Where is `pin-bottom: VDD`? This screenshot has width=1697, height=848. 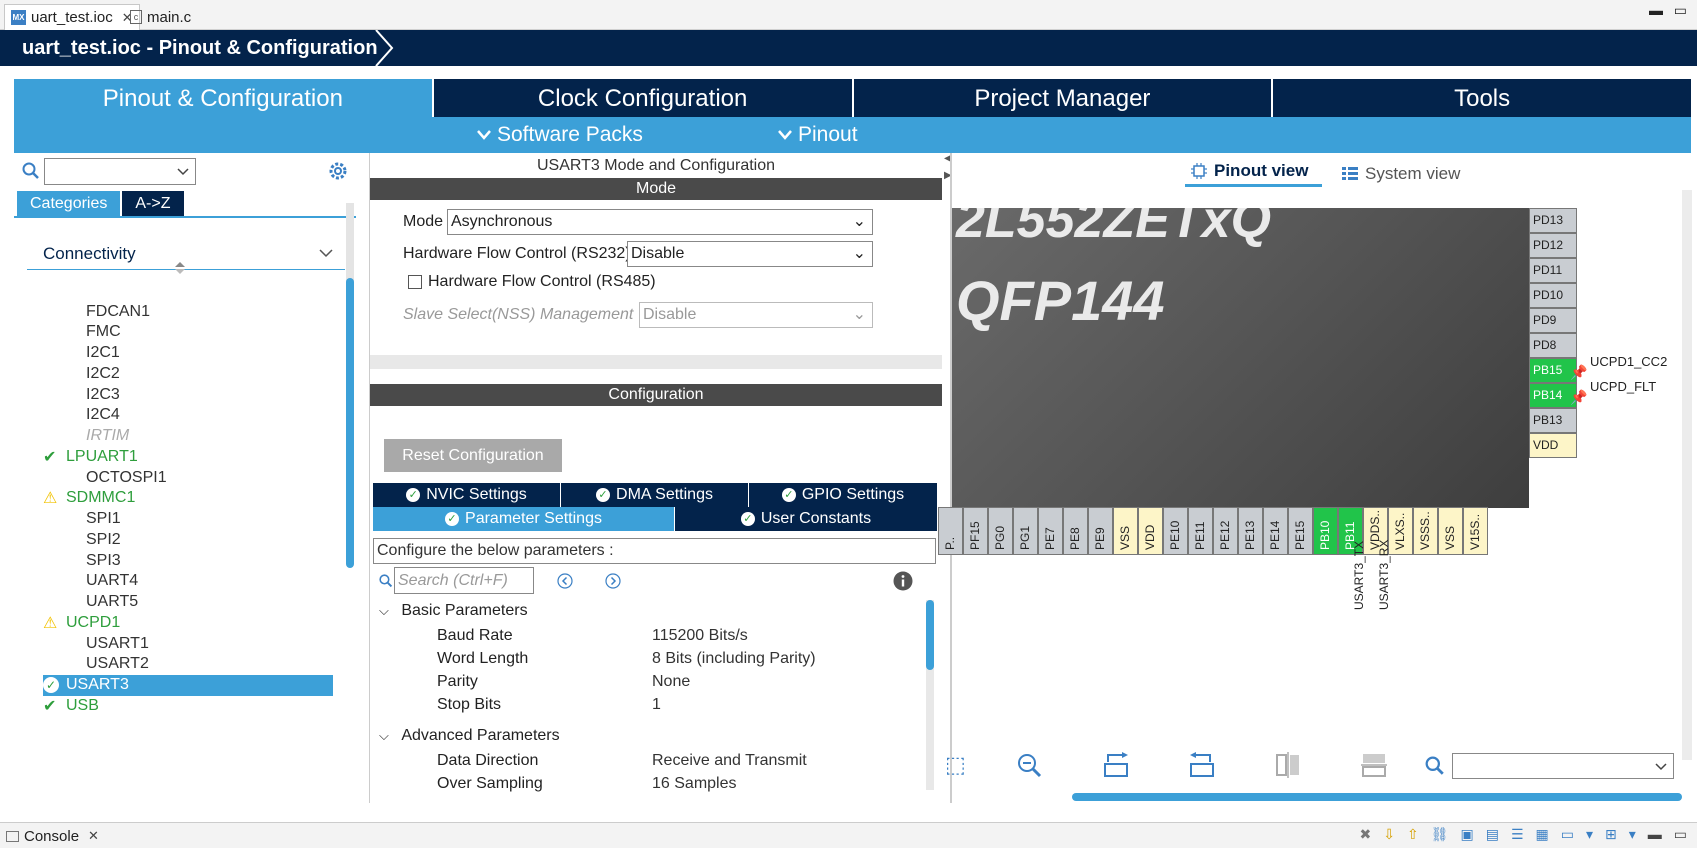 pin-bottom: VDD is located at coordinates (1150, 531).